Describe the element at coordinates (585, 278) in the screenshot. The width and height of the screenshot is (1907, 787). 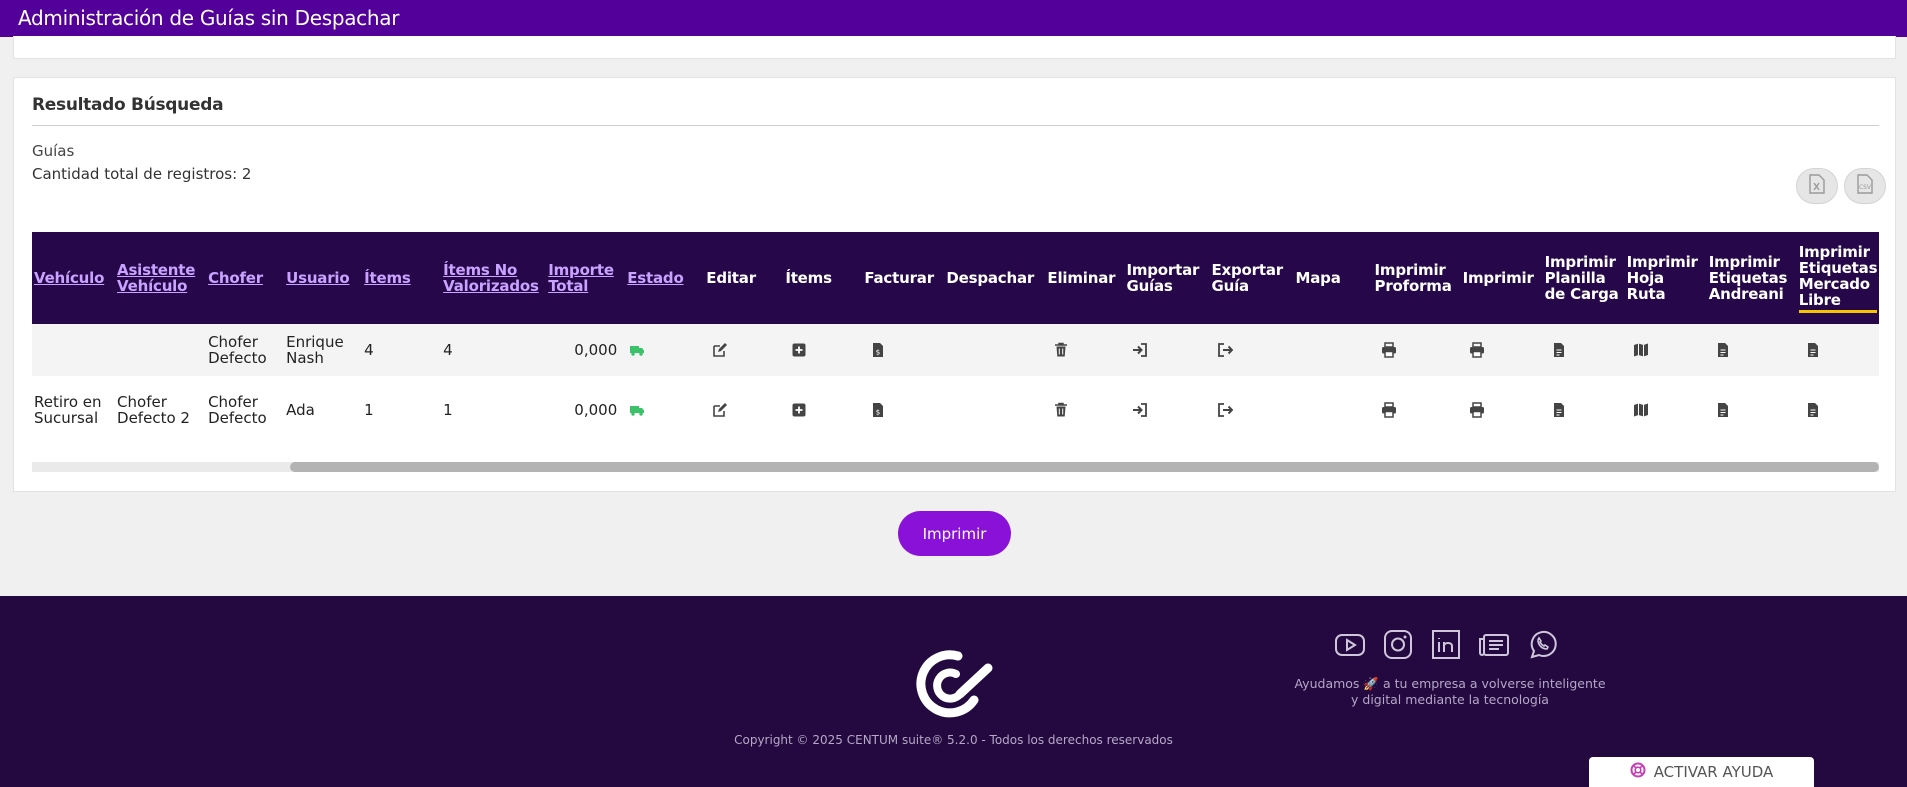
I see `col-importe-total: Importe Total` at that location.